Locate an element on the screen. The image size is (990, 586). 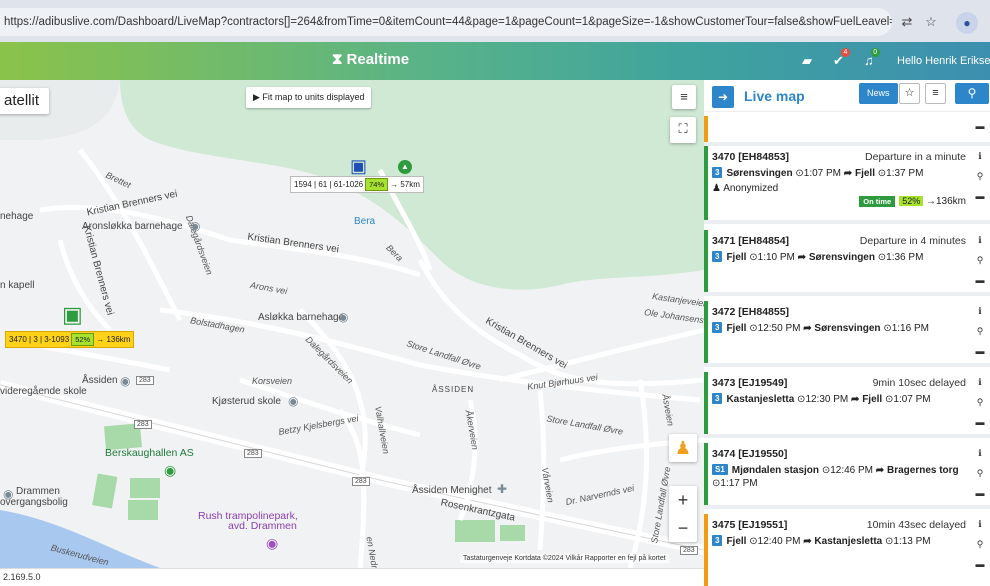
fit-map-button: ▶ Fit map to units displayed is located at coordinates (309, 97).